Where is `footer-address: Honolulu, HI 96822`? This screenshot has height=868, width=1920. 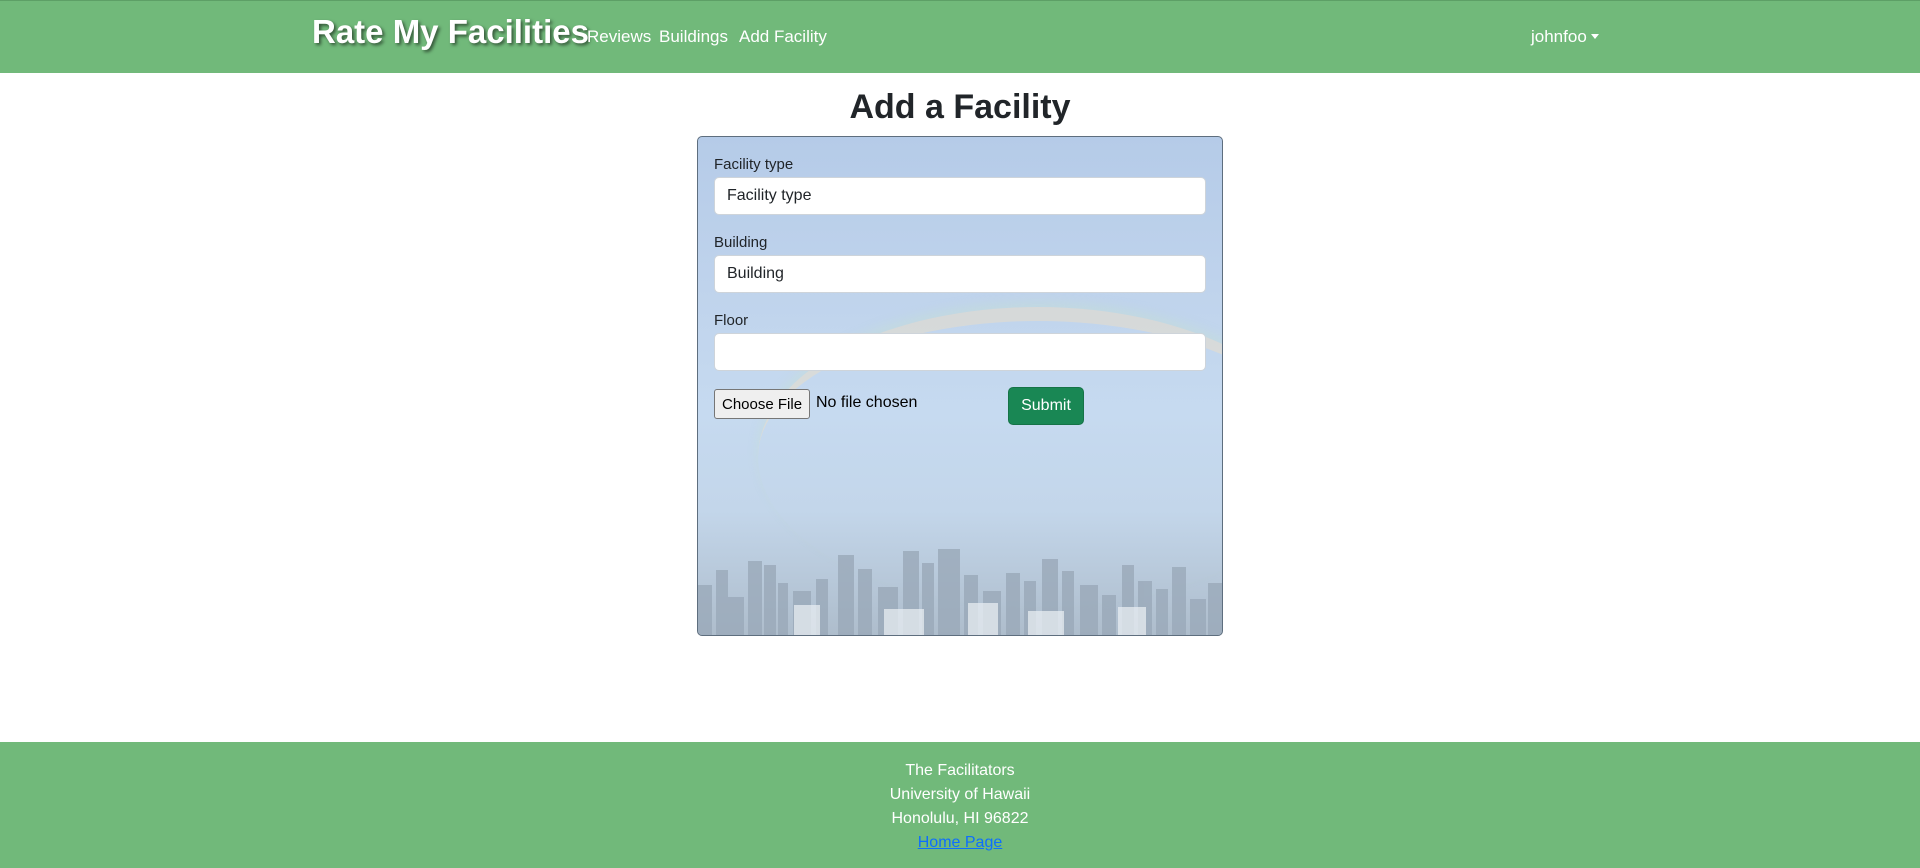 footer-address: Honolulu, HI 96822 is located at coordinates (960, 818).